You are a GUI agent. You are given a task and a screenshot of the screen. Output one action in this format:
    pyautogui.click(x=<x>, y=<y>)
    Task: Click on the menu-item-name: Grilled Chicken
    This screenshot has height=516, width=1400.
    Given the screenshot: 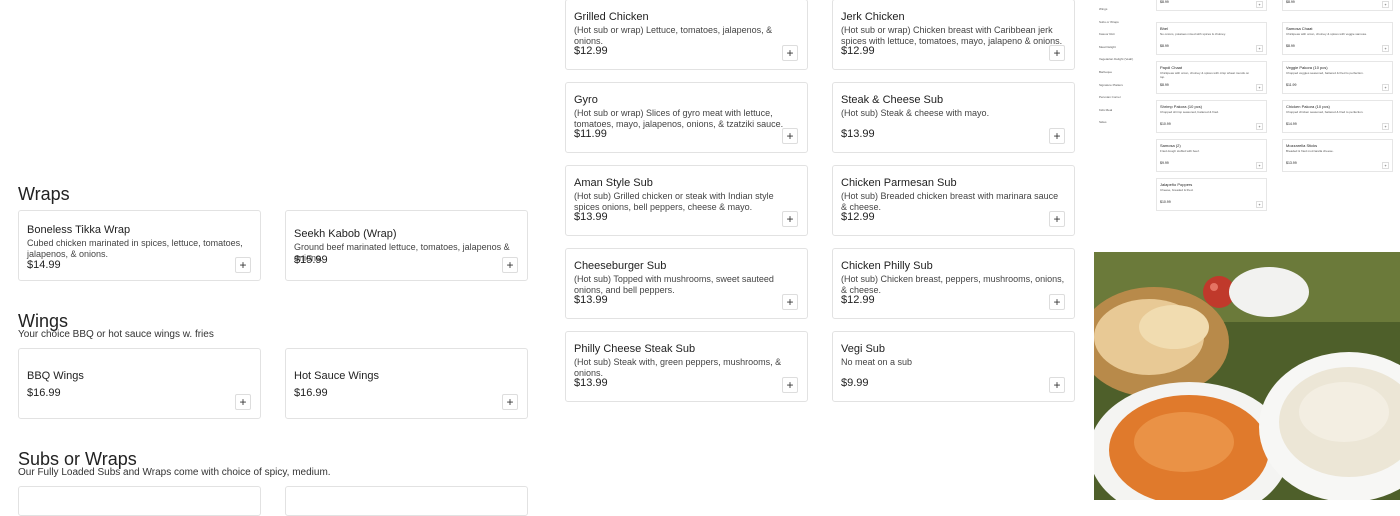 What is the action you would take?
    pyautogui.click(x=611, y=17)
    